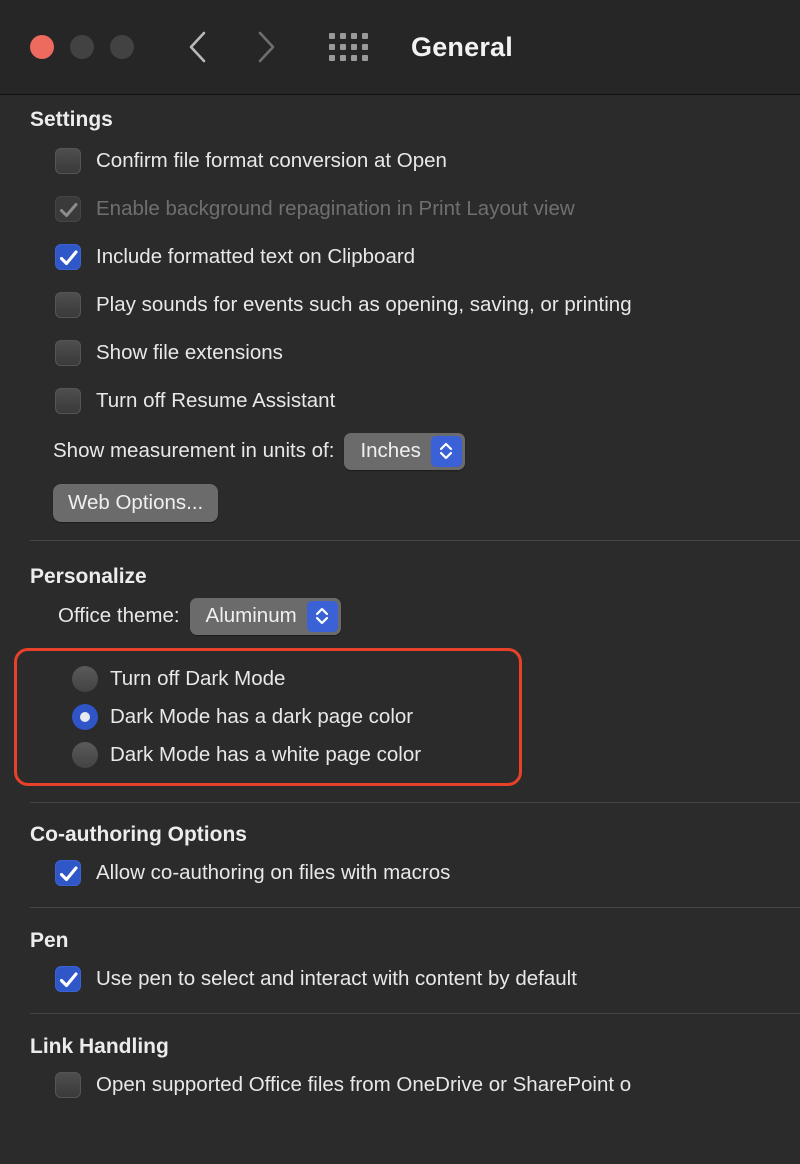 This screenshot has height=1164, width=800. Describe the element at coordinates (216, 400) in the screenshot. I see `checkbox-label: Turn off Resume Assistant` at that location.